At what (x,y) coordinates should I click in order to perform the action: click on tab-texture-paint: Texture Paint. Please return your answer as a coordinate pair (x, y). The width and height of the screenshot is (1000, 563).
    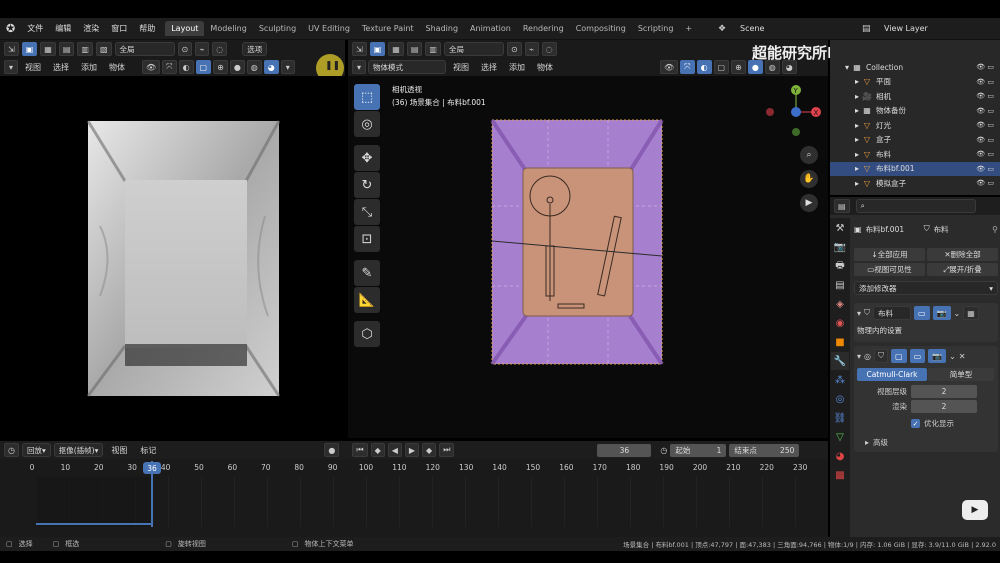
    Looking at the image, I should click on (388, 28).